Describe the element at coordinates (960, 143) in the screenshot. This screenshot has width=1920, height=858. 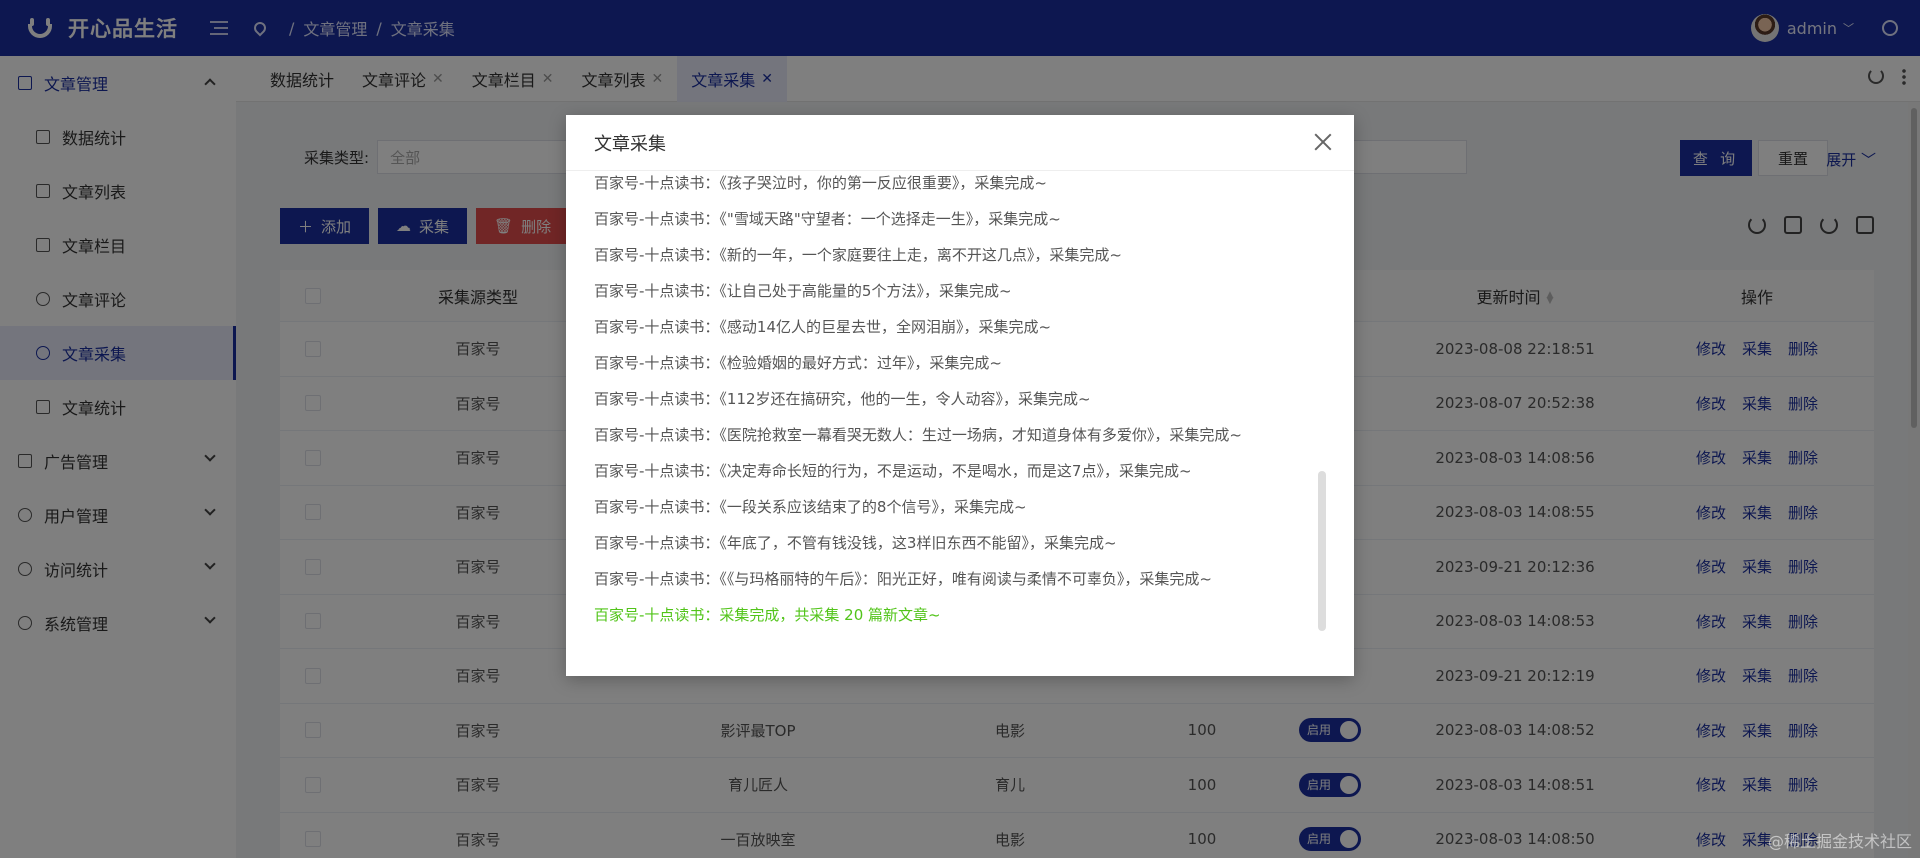
I see `dialog-header: 文章采集` at that location.